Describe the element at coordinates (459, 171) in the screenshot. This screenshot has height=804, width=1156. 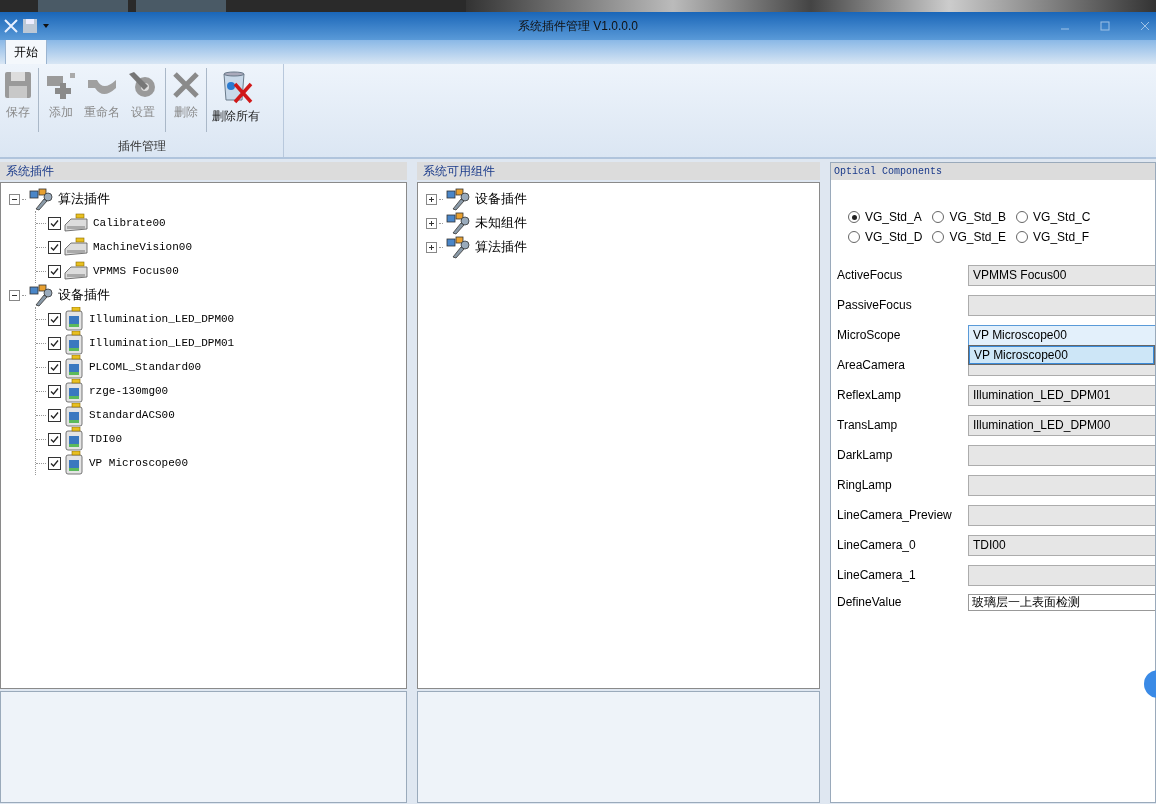
I see `panel-title: 系统可用组件` at that location.